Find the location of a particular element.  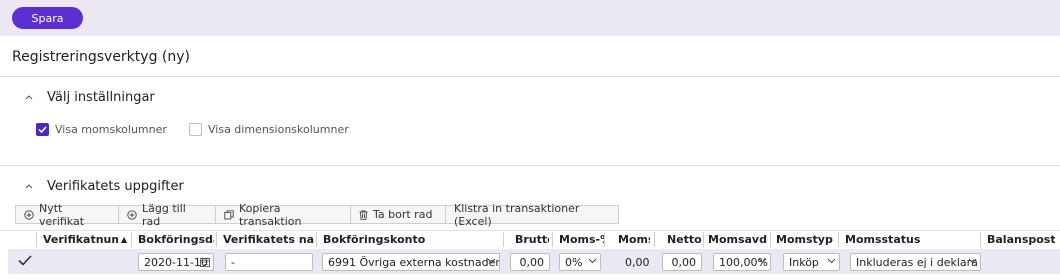

vat-type-select: Inköp is located at coordinates (811, 262).